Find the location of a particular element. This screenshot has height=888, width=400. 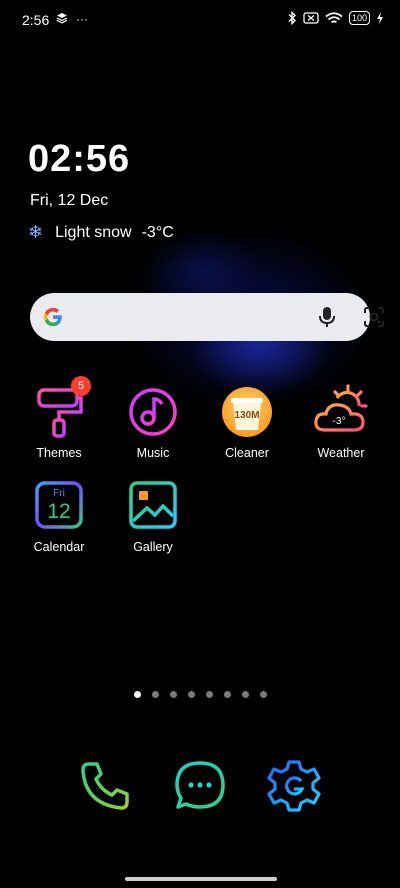

page-indicator is located at coordinates (200, 694).